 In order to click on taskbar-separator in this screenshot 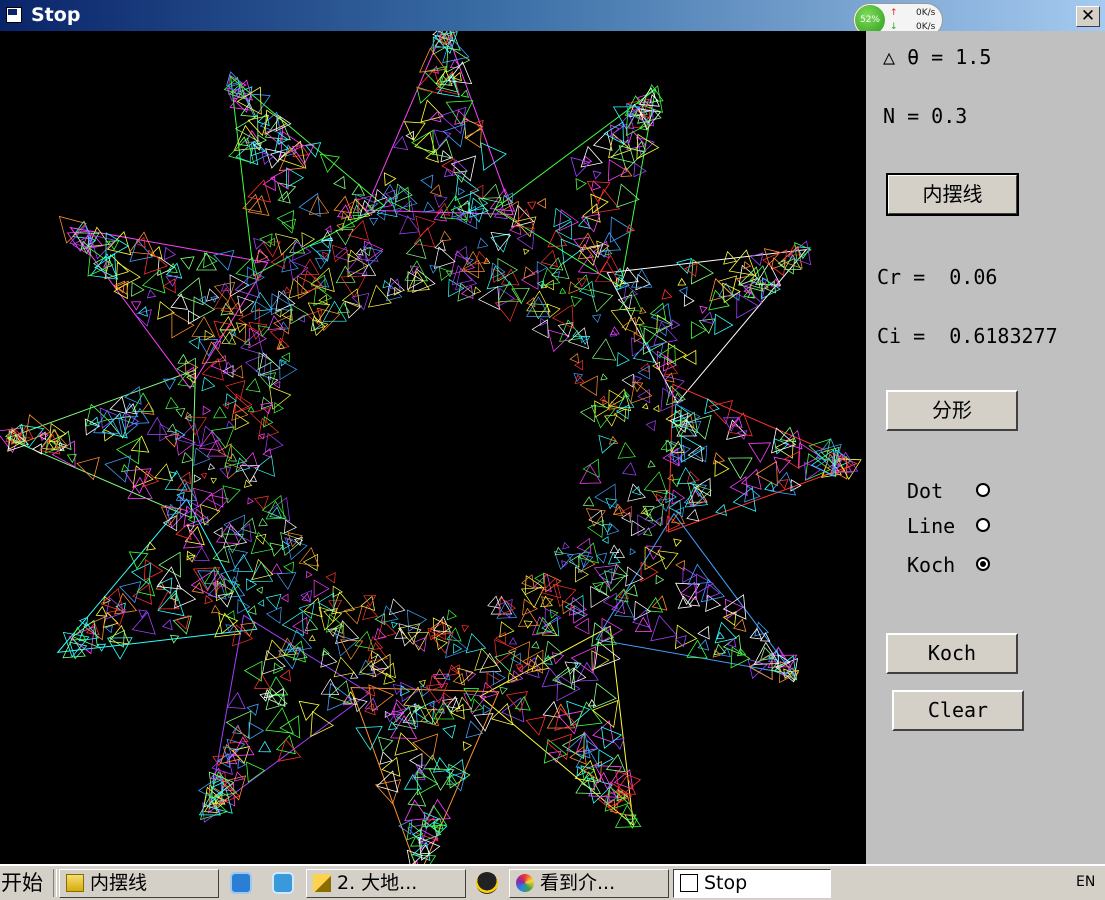, I will do `click(55, 883)`.